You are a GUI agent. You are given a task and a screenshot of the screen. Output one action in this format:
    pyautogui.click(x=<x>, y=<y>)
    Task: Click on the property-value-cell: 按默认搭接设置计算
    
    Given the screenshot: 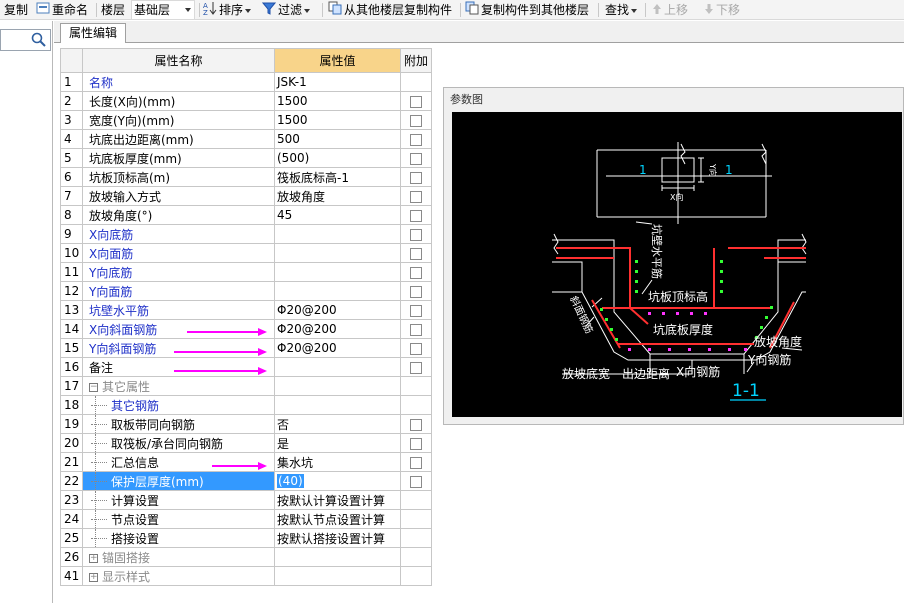 What is the action you would take?
    pyautogui.click(x=337, y=538)
    